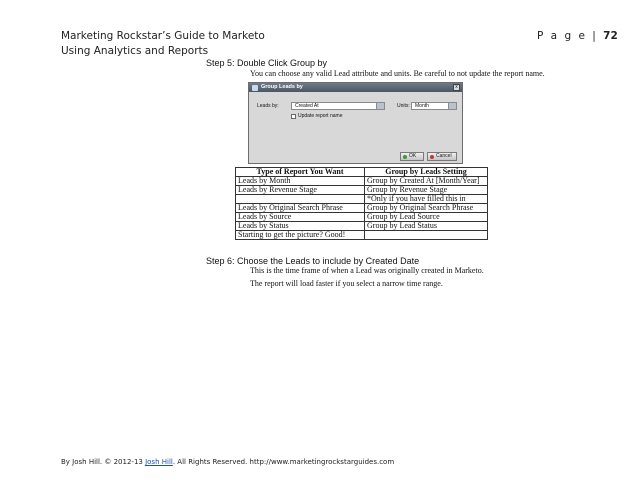 Image resolution: width=638 pixels, height=493 pixels. What do you see at coordinates (456, 87) in the screenshot?
I see `close-icon: x` at bounding box center [456, 87].